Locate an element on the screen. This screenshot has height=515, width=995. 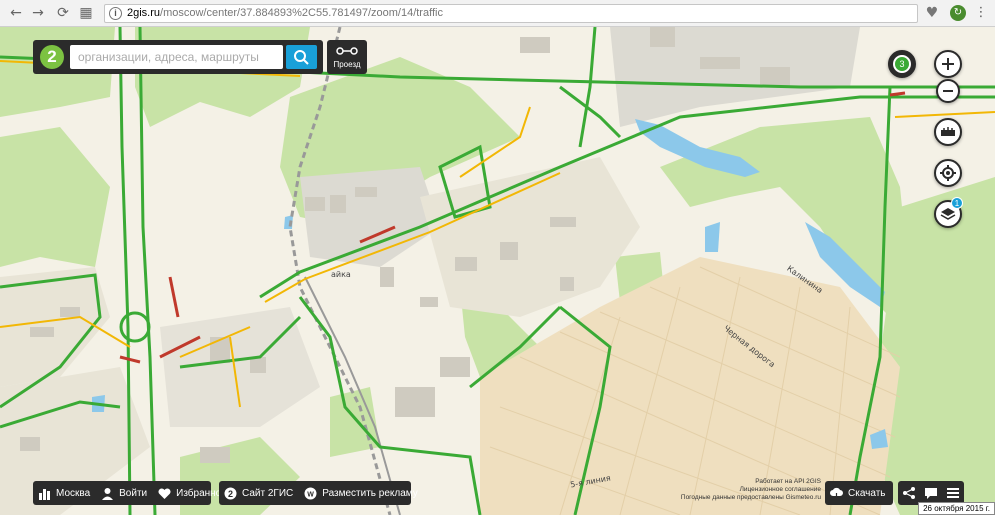
zoom-out-button is located at coordinates (948, 91).